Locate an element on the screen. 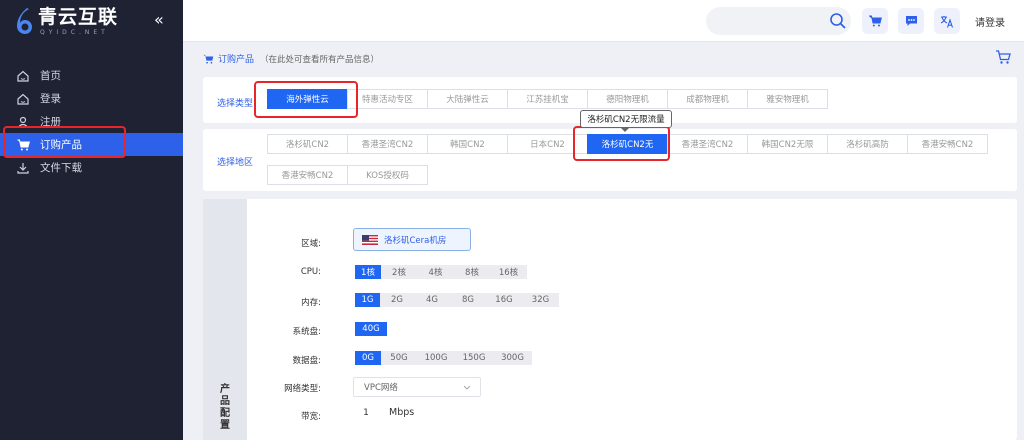  region-option: KOS授权码 is located at coordinates (387, 175).